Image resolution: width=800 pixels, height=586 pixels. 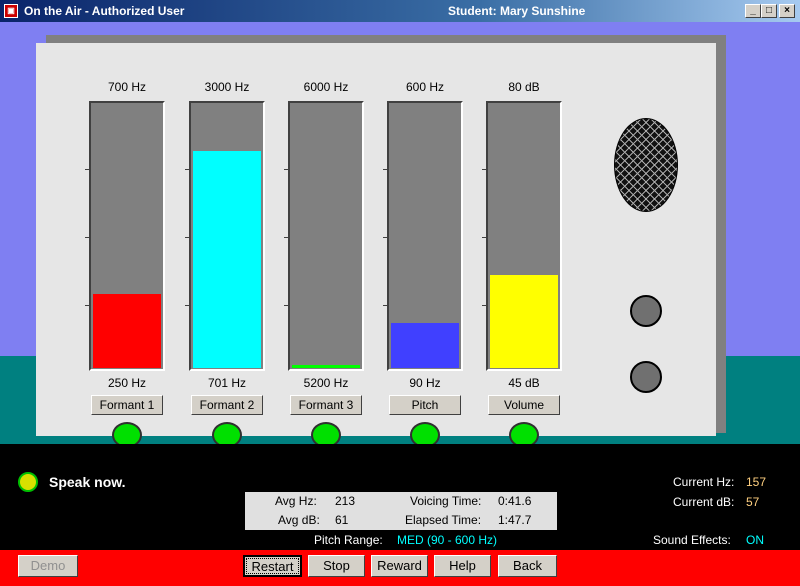 What do you see at coordinates (524, 87) in the screenshot?
I see `volume-max-label: 80 dB` at bounding box center [524, 87].